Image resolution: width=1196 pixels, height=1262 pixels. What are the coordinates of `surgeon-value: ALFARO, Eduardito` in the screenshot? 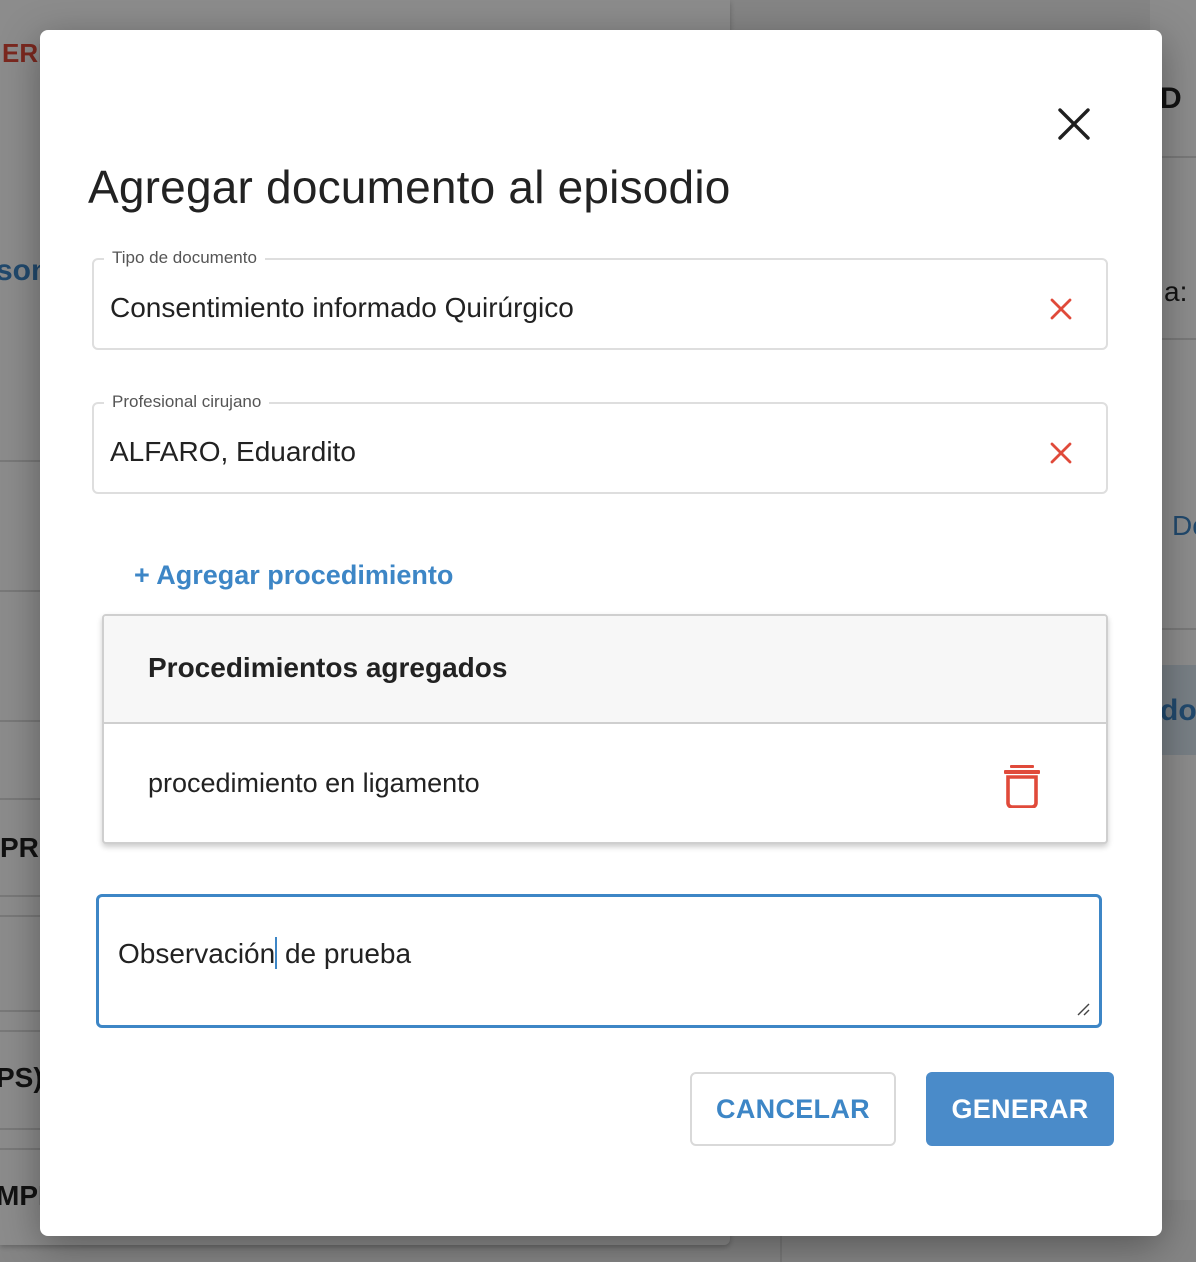 It's located at (233, 451).